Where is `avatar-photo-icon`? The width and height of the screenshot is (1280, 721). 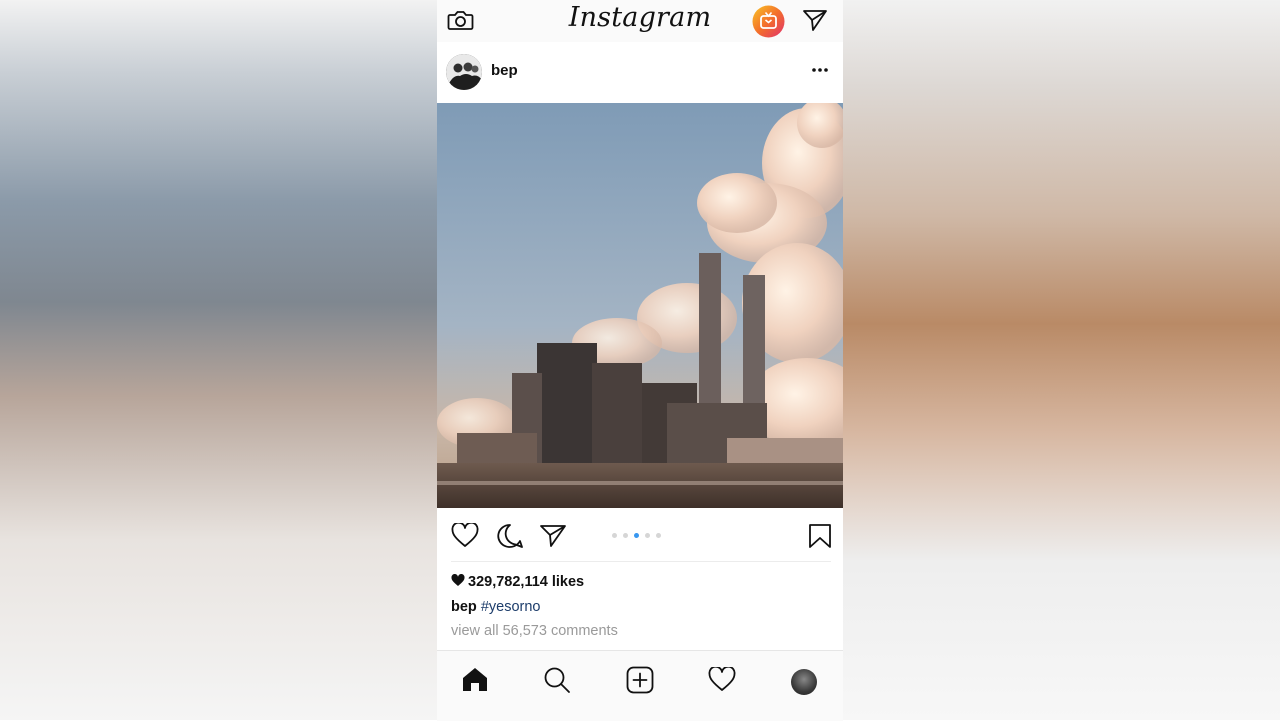 avatar-photo-icon is located at coordinates (464, 72).